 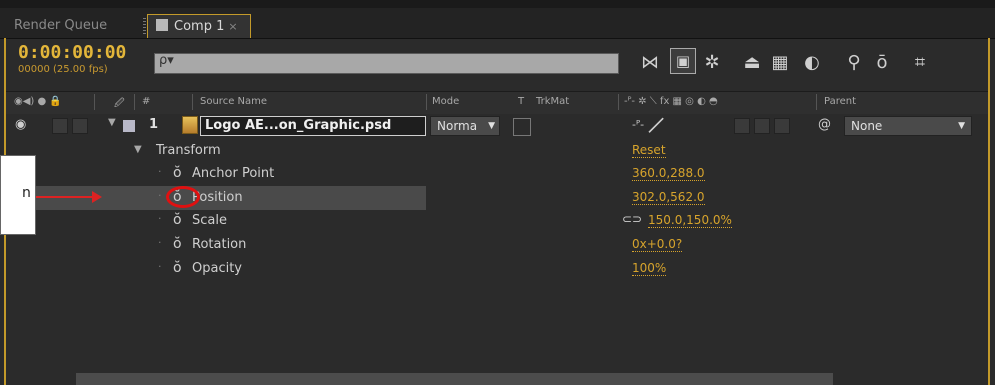 What do you see at coordinates (671, 101) in the screenshot?
I see `switches-header: -ᴾ- ✲ ⟍ fx ▦ ◎ ◐ ◓` at bounding box center [671, 101].